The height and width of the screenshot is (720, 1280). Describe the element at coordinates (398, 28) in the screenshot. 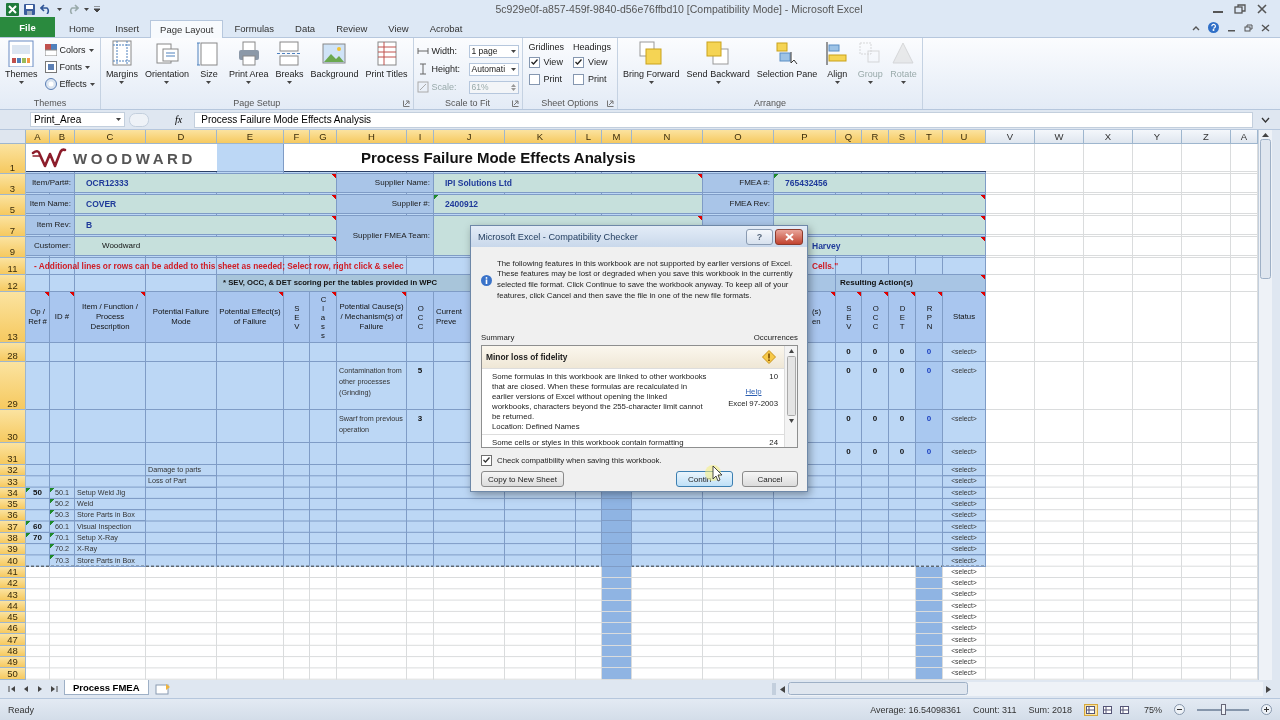

I see `ribbon-tab: View` at that location.